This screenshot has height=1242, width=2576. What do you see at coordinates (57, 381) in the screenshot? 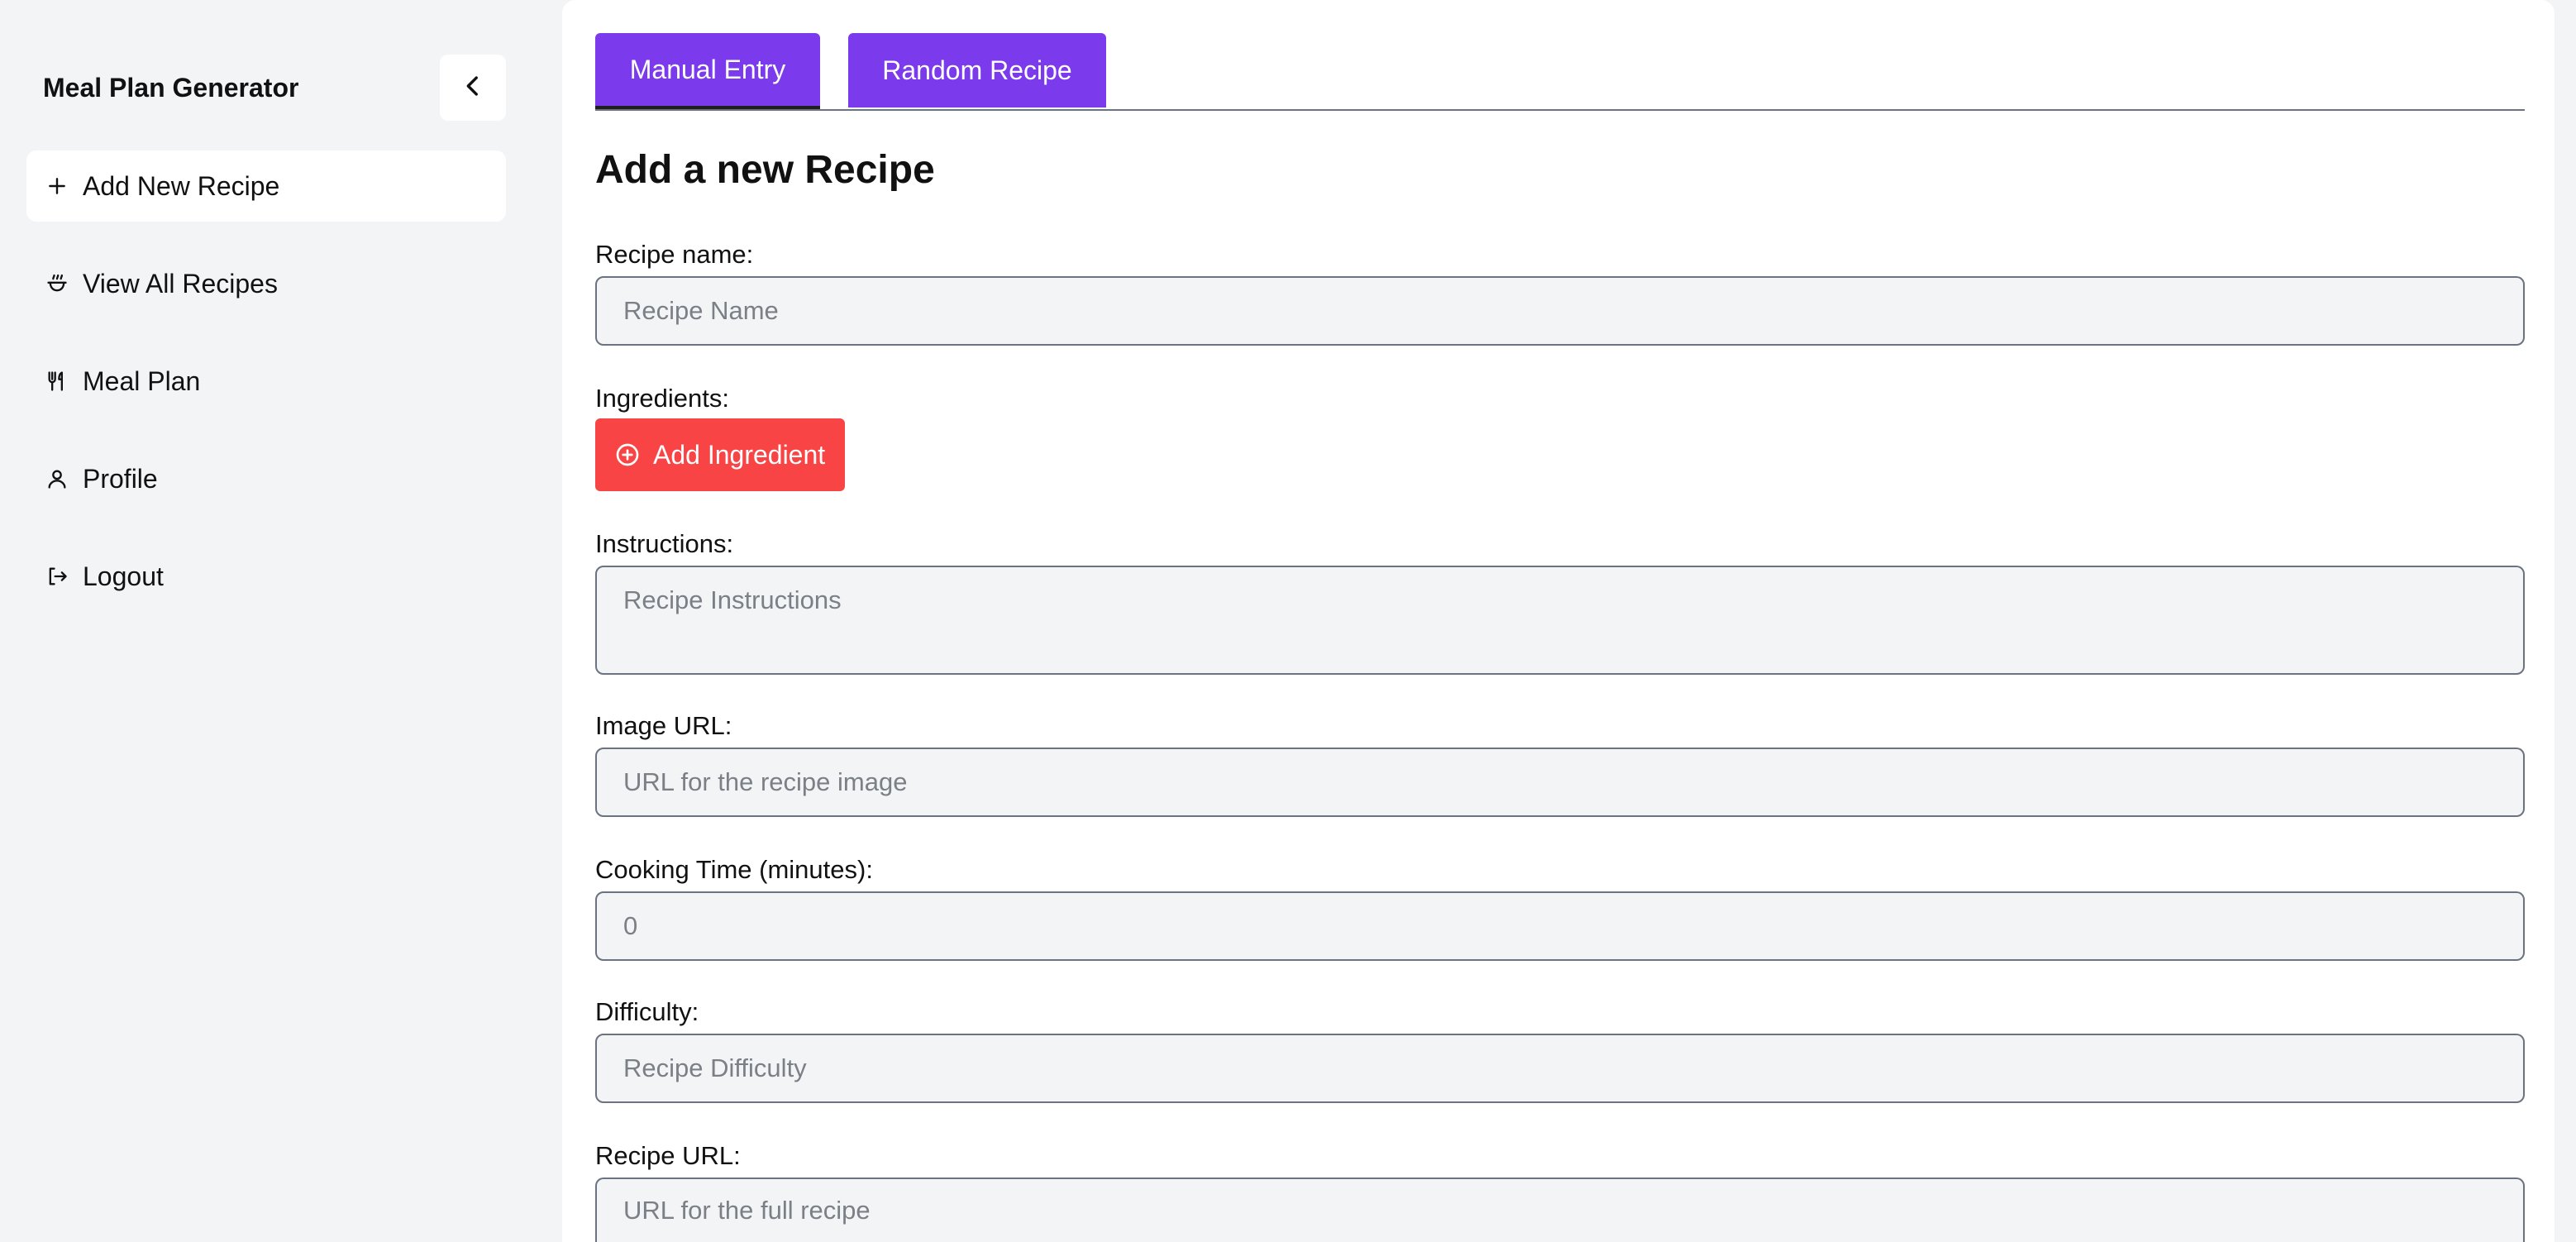
I see `utensils-icon` at bounding box center [57, 381].